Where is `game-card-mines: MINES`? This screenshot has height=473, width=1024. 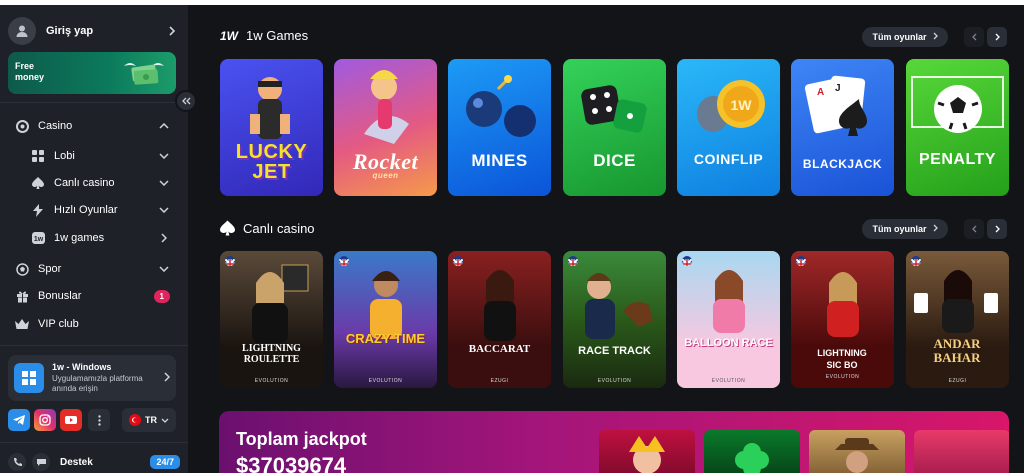
game-card-mines: MINES is located at coordinates (499, 127).